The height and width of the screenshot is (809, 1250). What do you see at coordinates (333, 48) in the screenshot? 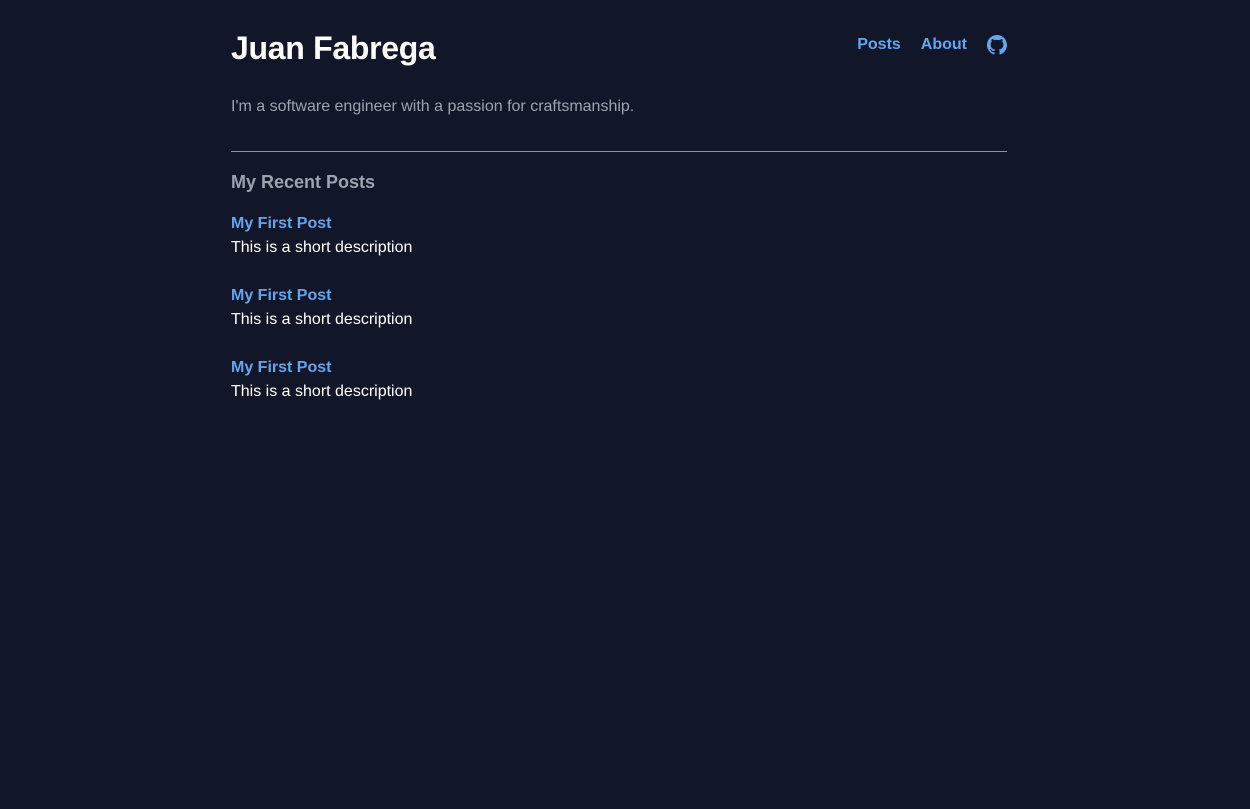
I see `site-title: Juan Fabrega` at bounding box center [333, 48].